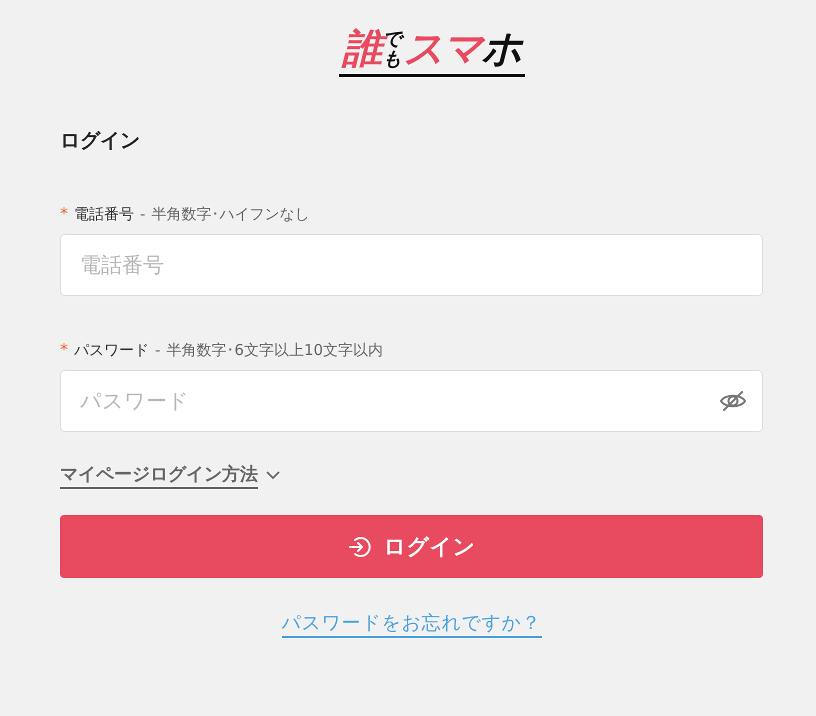  What do you see at coordinates (273, 475) in the screenshot?
I see `chevron-icon` at bounding box center [273, 475].